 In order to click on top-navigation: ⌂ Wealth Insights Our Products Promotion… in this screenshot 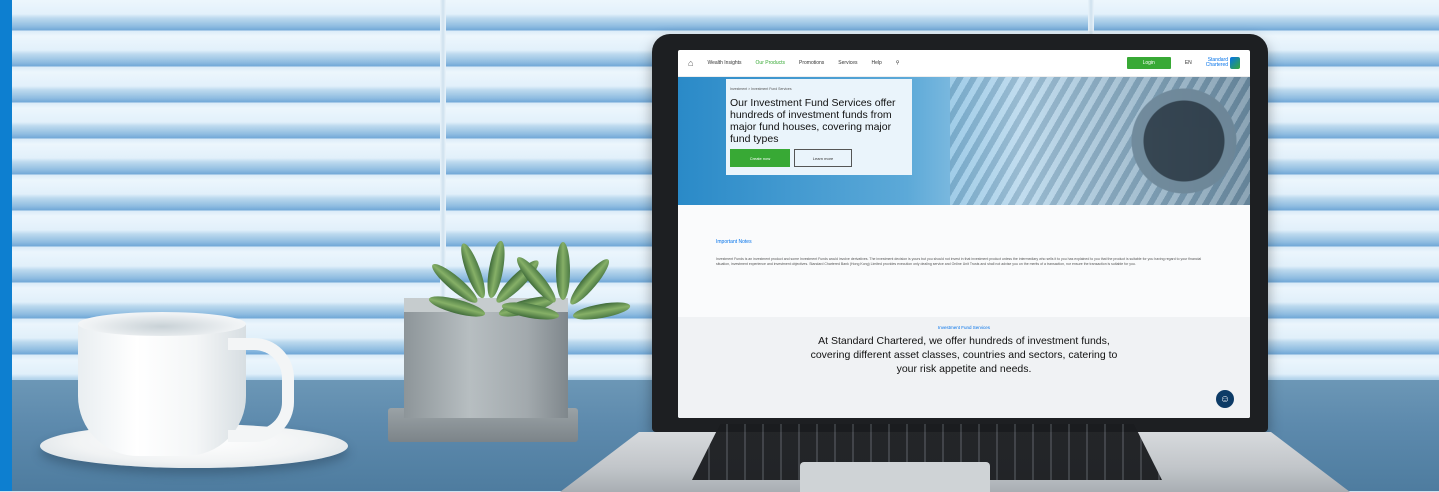, I will do `click(964, 63)`.